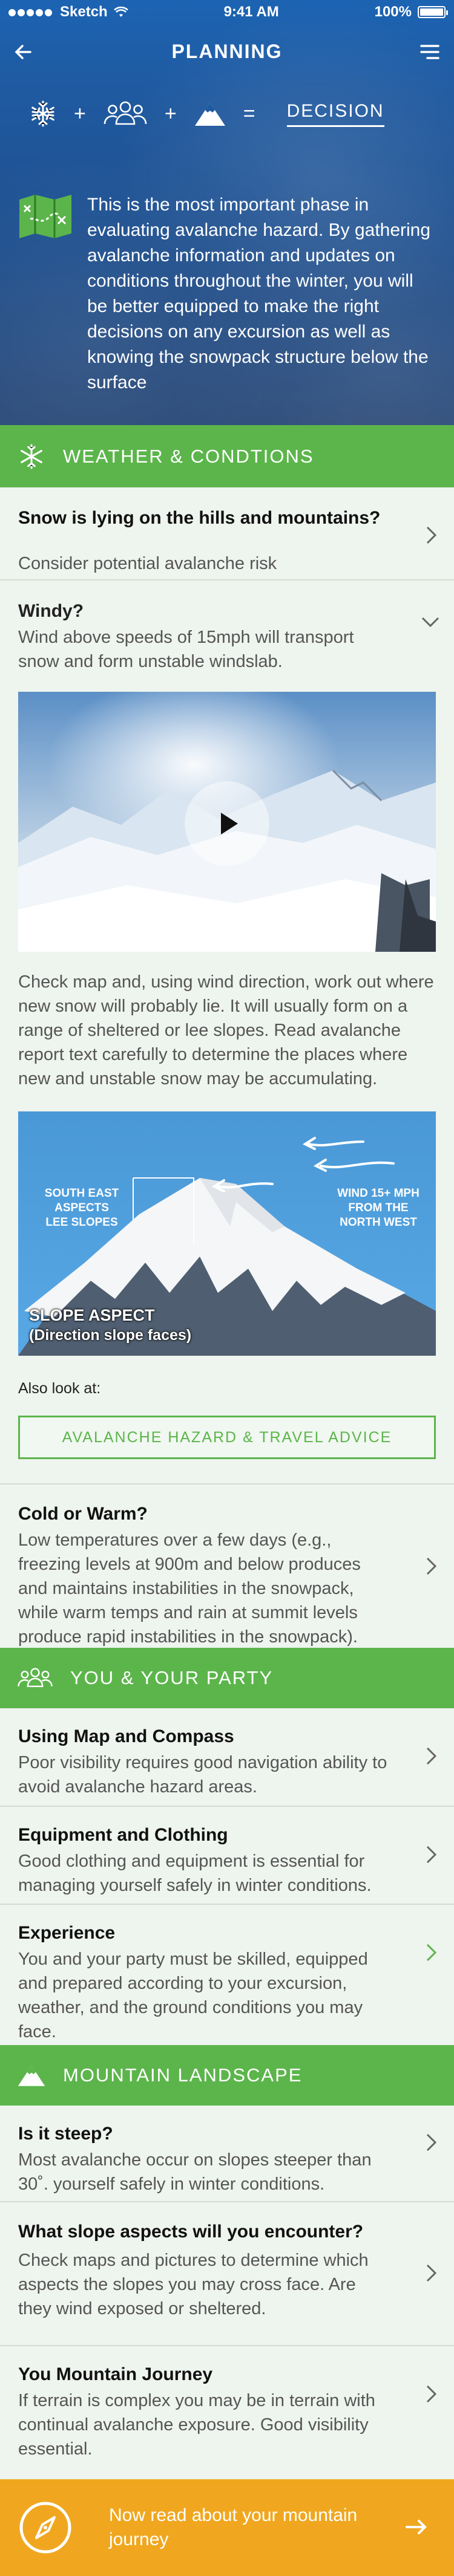 This screenshot has height=2576, width=454. I want to click on play-button, so click(227, 823).